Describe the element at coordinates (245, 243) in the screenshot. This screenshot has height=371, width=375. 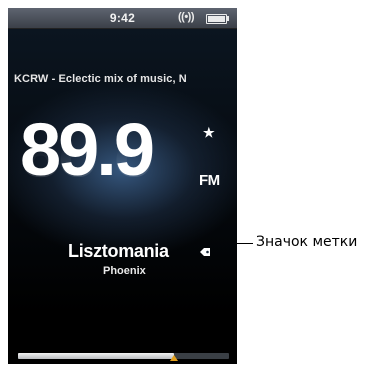
I see `callout-line` at that location.